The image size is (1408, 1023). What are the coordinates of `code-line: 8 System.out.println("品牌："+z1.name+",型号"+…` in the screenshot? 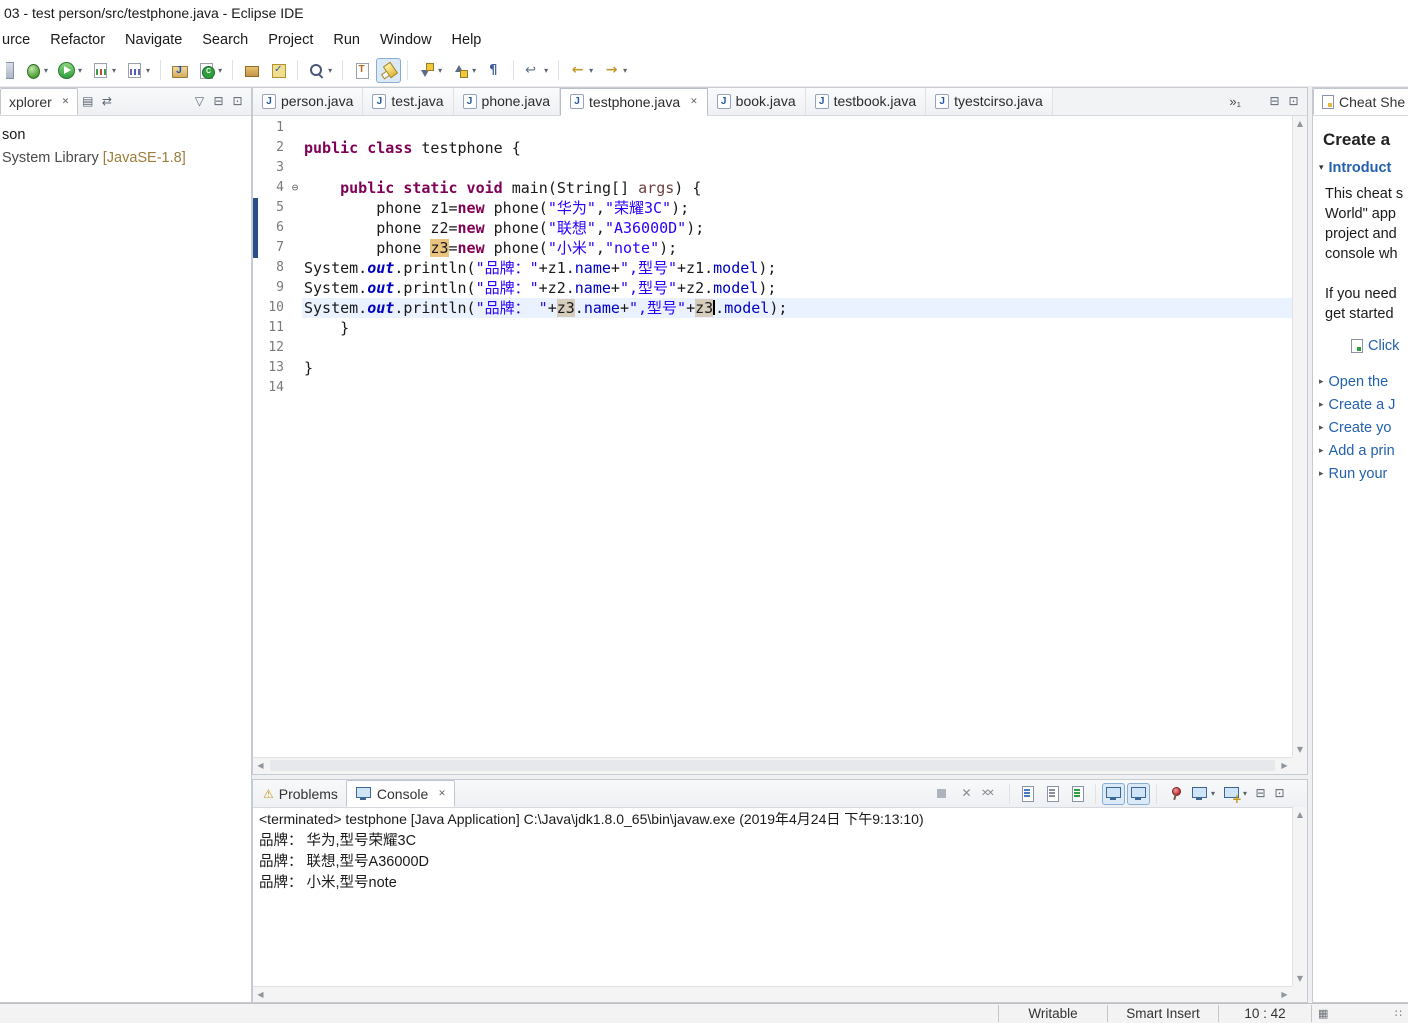 It's located at (772, 268).